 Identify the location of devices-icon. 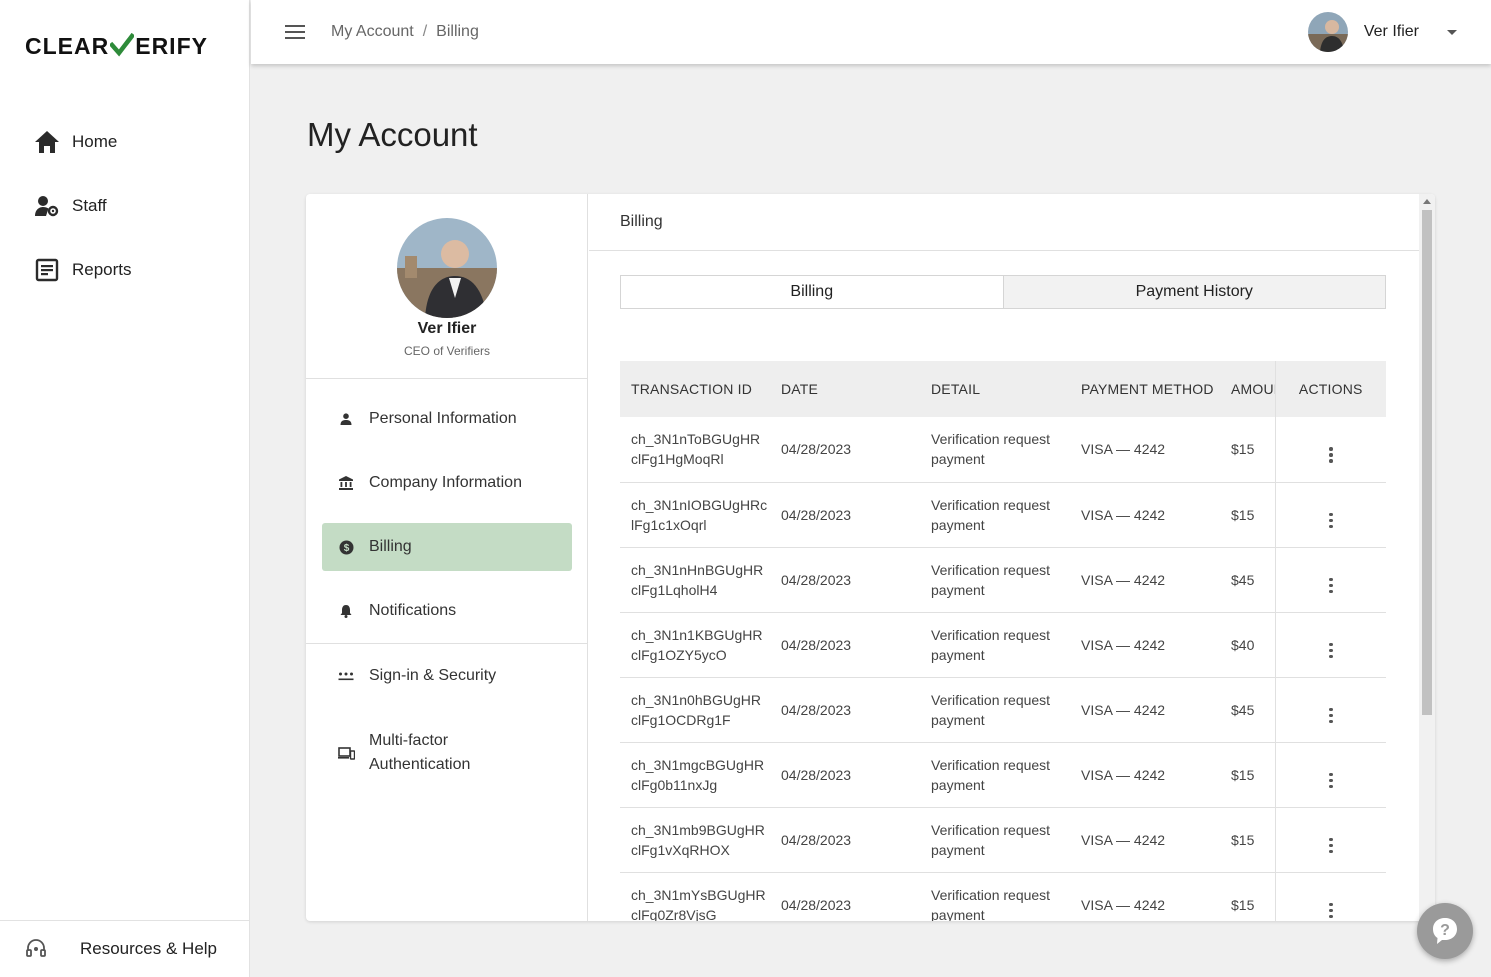
(346, 753).